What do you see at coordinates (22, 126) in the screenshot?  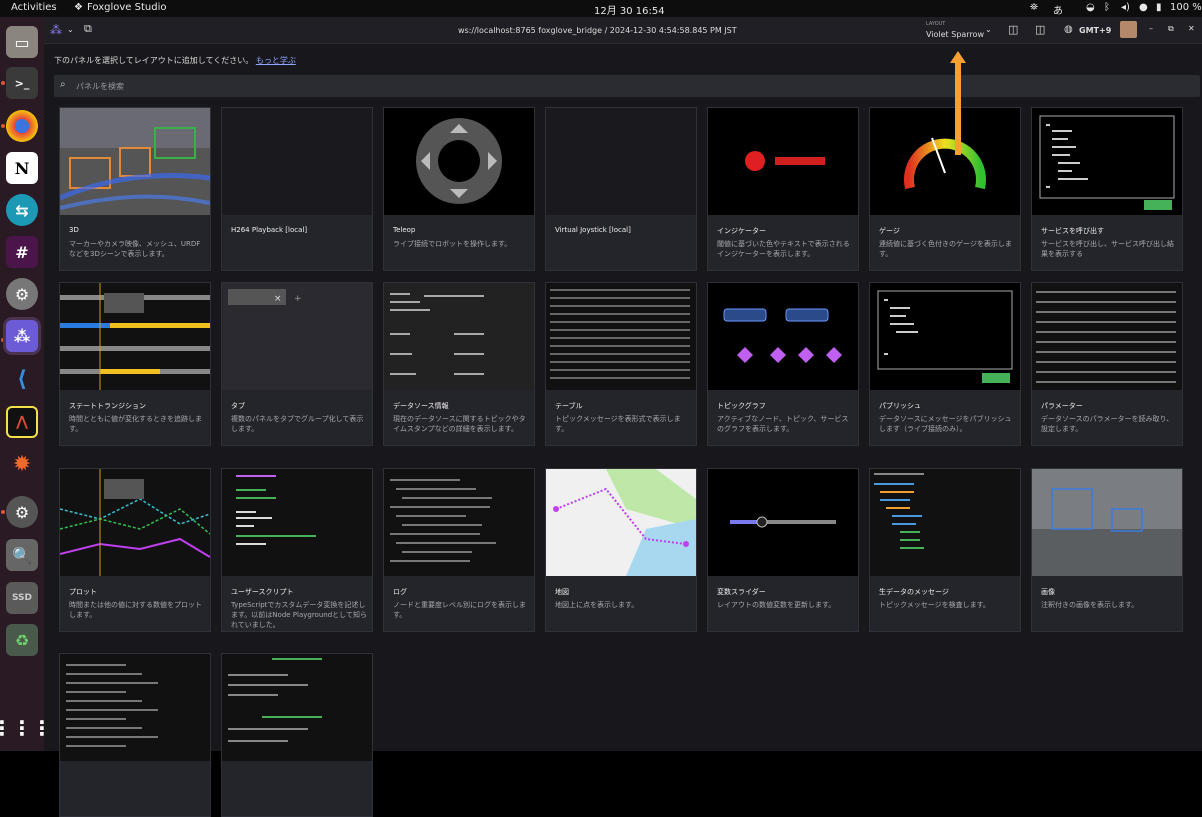 I see `chrome-icon` at bounding box center [22, 126].